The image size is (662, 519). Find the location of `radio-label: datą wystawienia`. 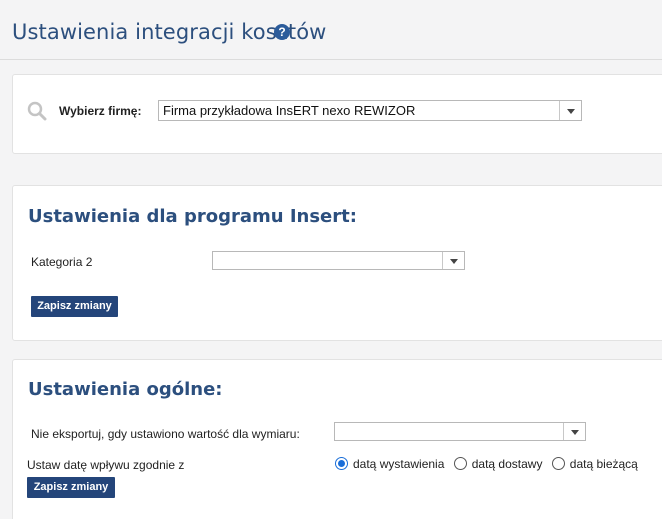

radio-label: datą wystawienia is located at coordinates (399, 464).